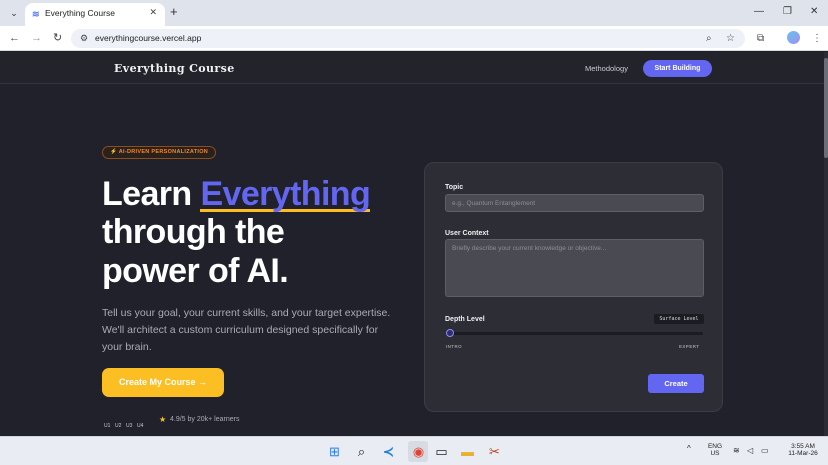  I want to click on hero-title-line-1: Learn Everything, so click(236, 194).